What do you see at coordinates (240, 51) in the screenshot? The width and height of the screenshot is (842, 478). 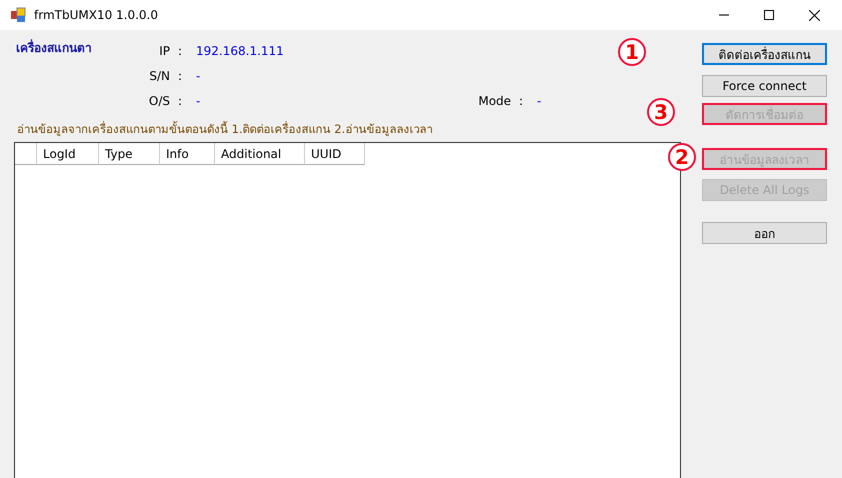 I see `field-value: 192.168.1.111` at bounding box center [240, 51].